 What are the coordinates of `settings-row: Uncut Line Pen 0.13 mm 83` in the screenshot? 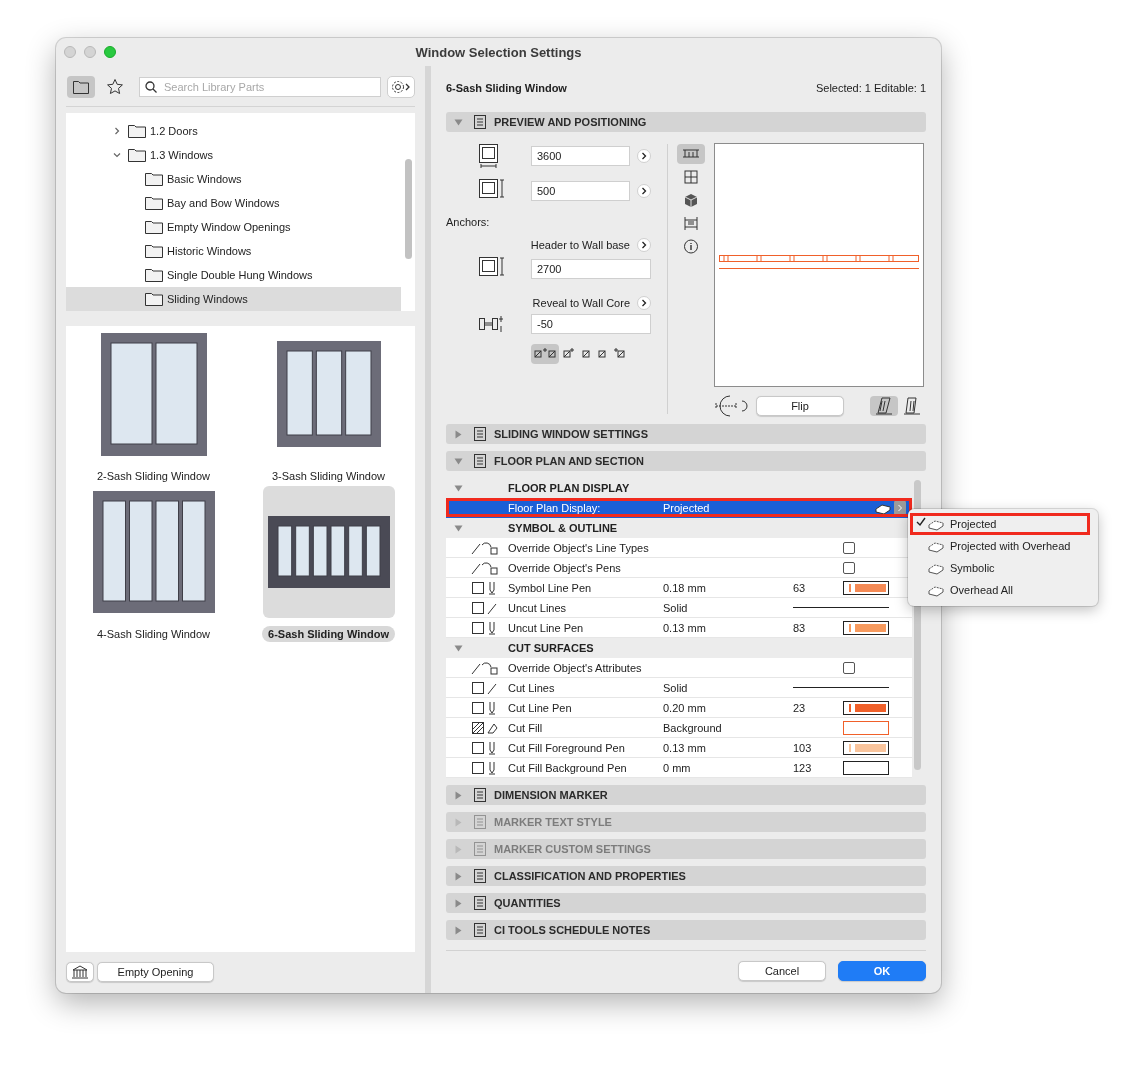 It's located at (679, 628).